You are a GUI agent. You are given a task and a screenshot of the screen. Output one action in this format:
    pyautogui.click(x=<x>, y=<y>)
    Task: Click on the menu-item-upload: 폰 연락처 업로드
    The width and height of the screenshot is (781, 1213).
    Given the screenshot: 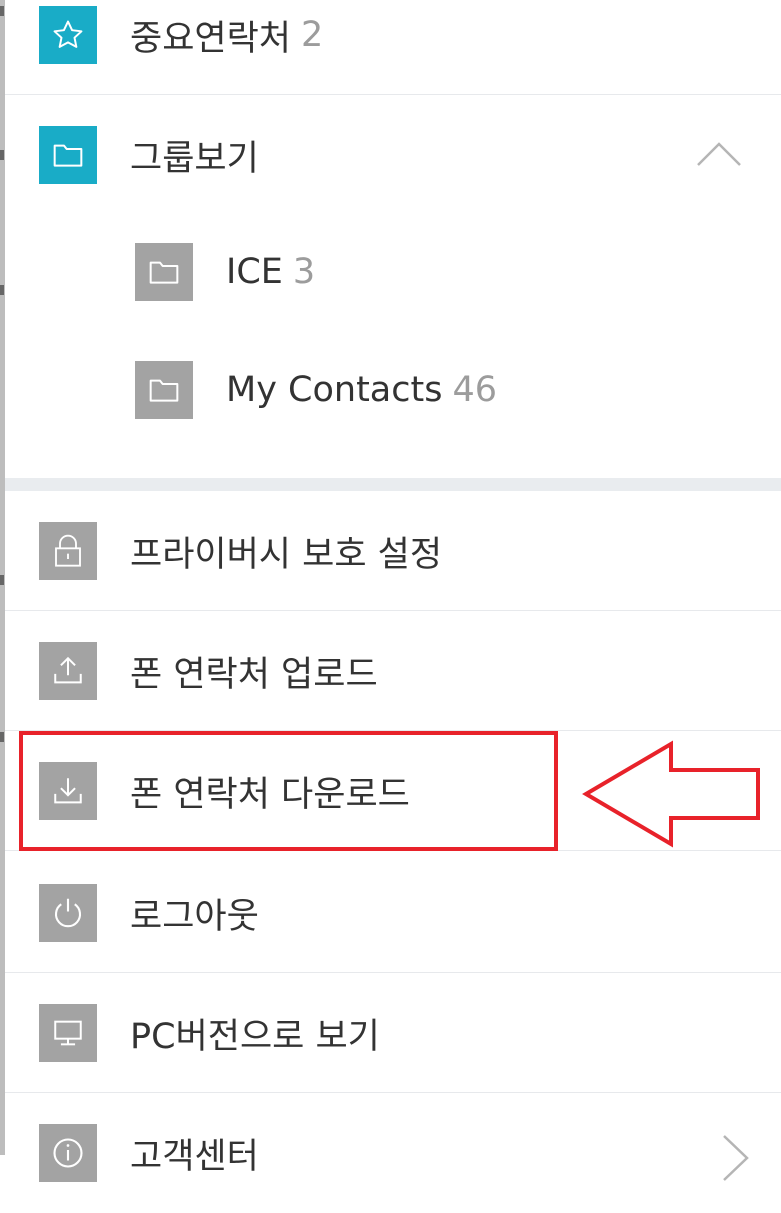 What is the action you would take?
    pyautogui.click(x=393, y=671)
    